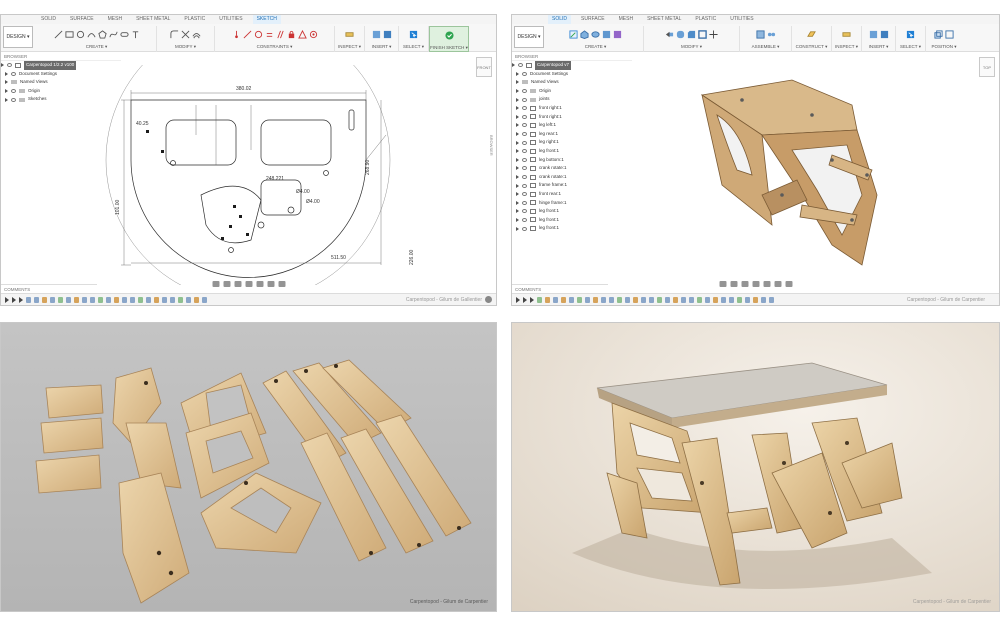 The image size is (1000, 625). Describe the element at coordinates (572, 91) in the screenshot. I see `browser-item: Origin` at that location.